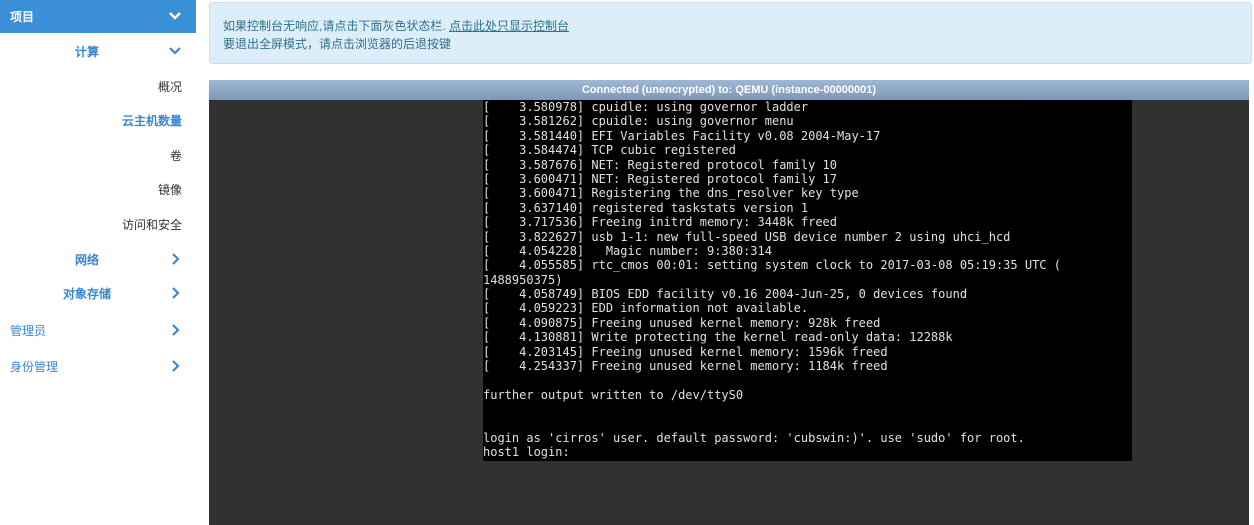  What do you see at coordinates (737, 26) in the screenshot?
I see `alert-line-1: 如果控制台无响应,请点击下面灰色状态栏. 点击此处只显示控制台` at bounding box center [737, 26].